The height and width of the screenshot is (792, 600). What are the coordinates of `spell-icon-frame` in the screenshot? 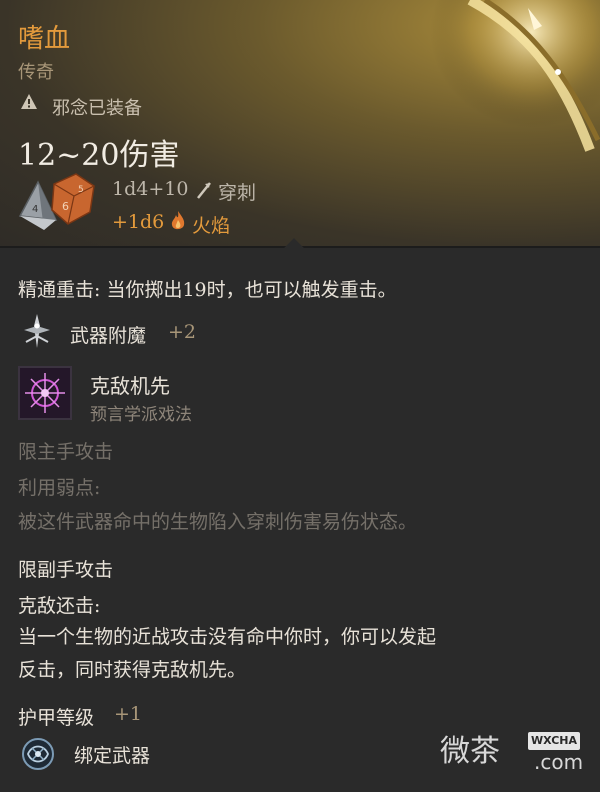 It's located at (45, 393).